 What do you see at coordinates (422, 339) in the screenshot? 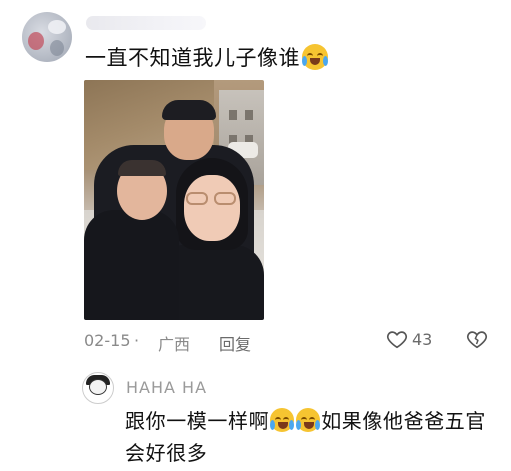
I see `like-count: 43` at bounding box center [422, 339].